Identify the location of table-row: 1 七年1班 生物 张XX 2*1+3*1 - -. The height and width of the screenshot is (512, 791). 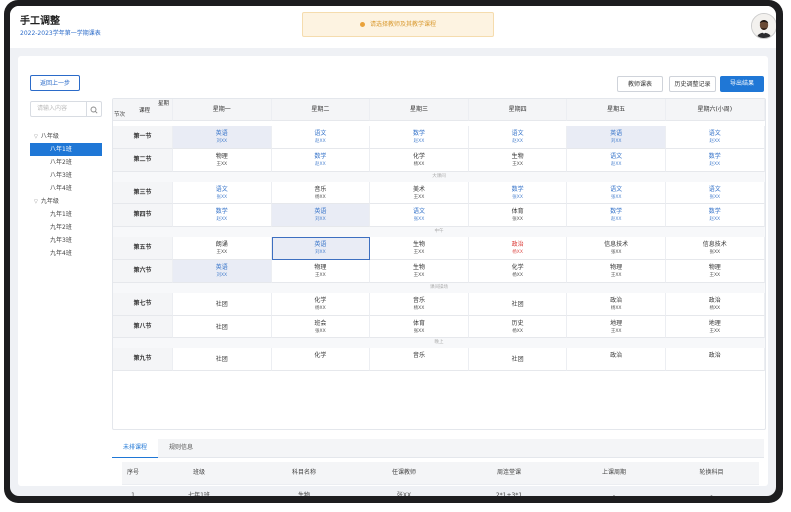
(440, 490).